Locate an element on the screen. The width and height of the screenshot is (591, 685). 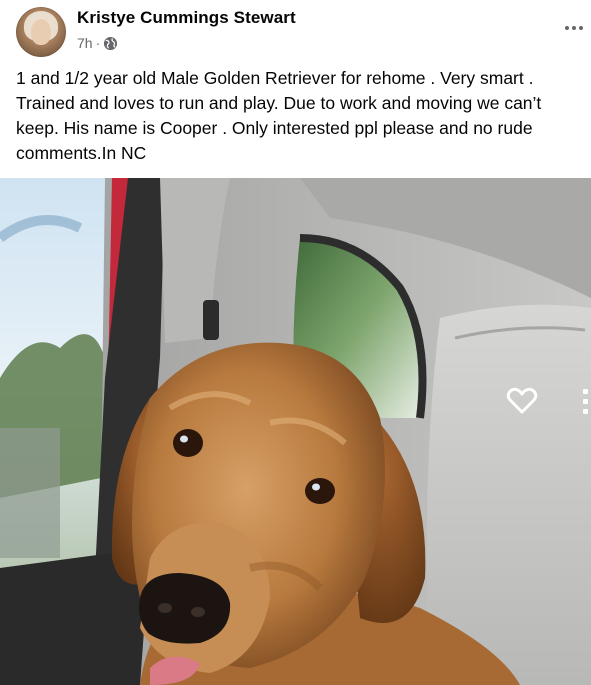
more-options-icon is located at coordinates (574, 28).